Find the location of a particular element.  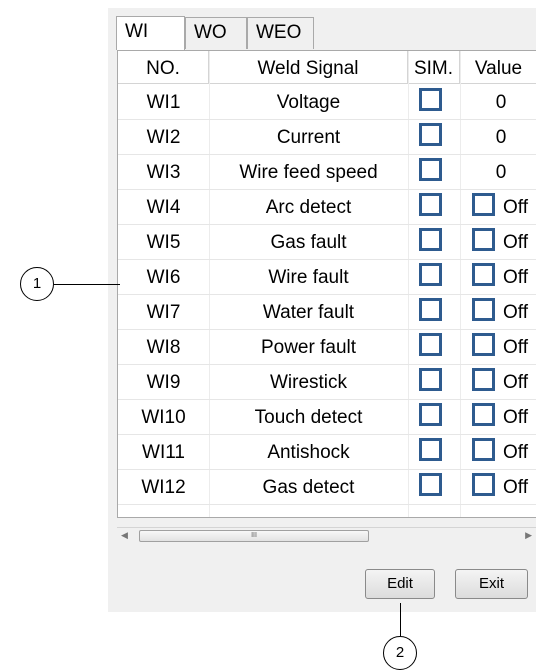

callout-2-leader-line is located at coordinates (400, 619).